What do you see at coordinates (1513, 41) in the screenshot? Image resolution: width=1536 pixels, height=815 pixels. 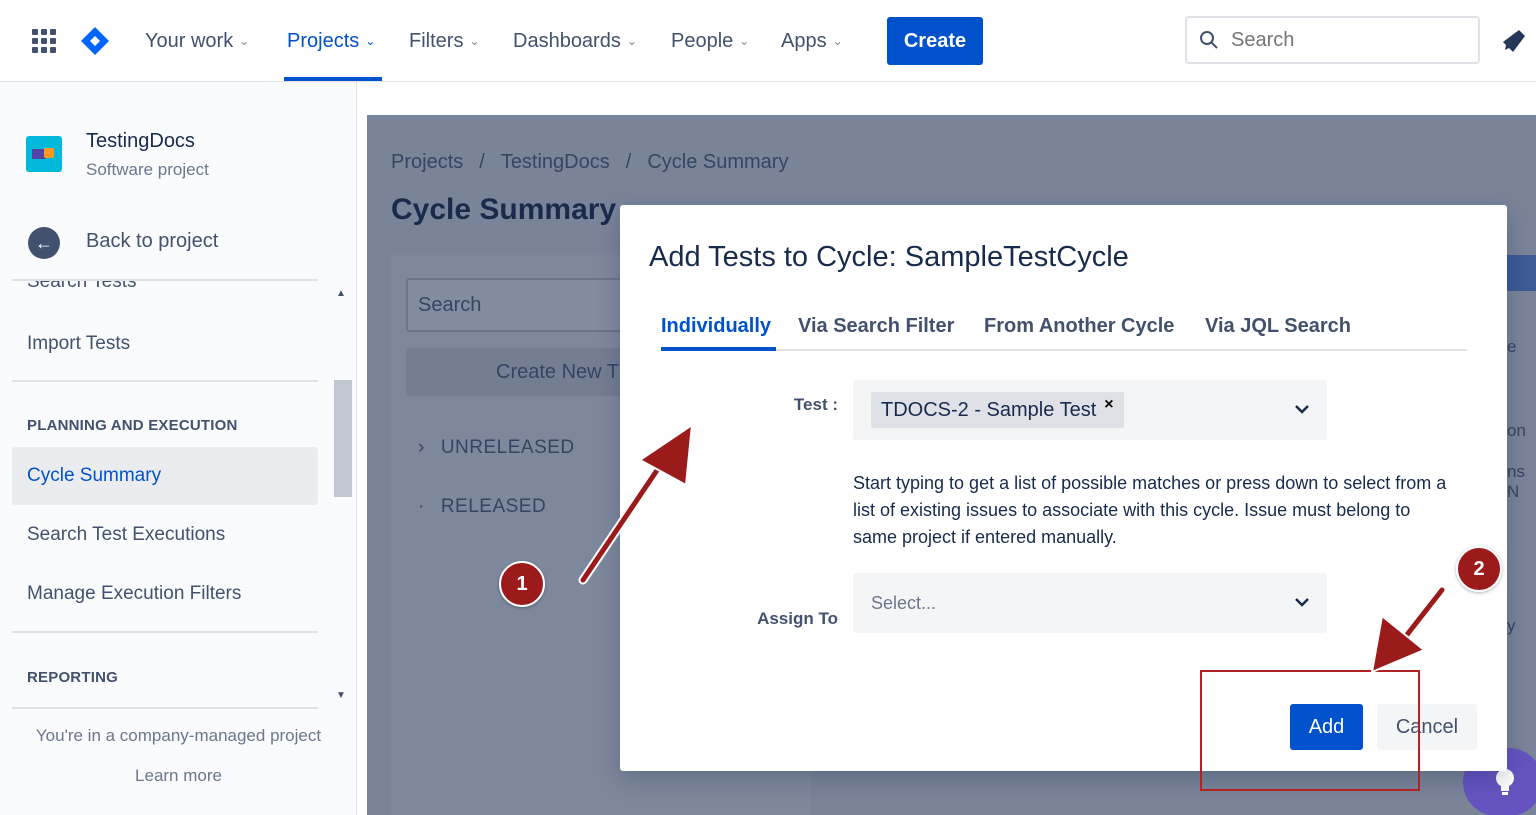 I see `notifications-icon` at bounding box center [1513, 41].